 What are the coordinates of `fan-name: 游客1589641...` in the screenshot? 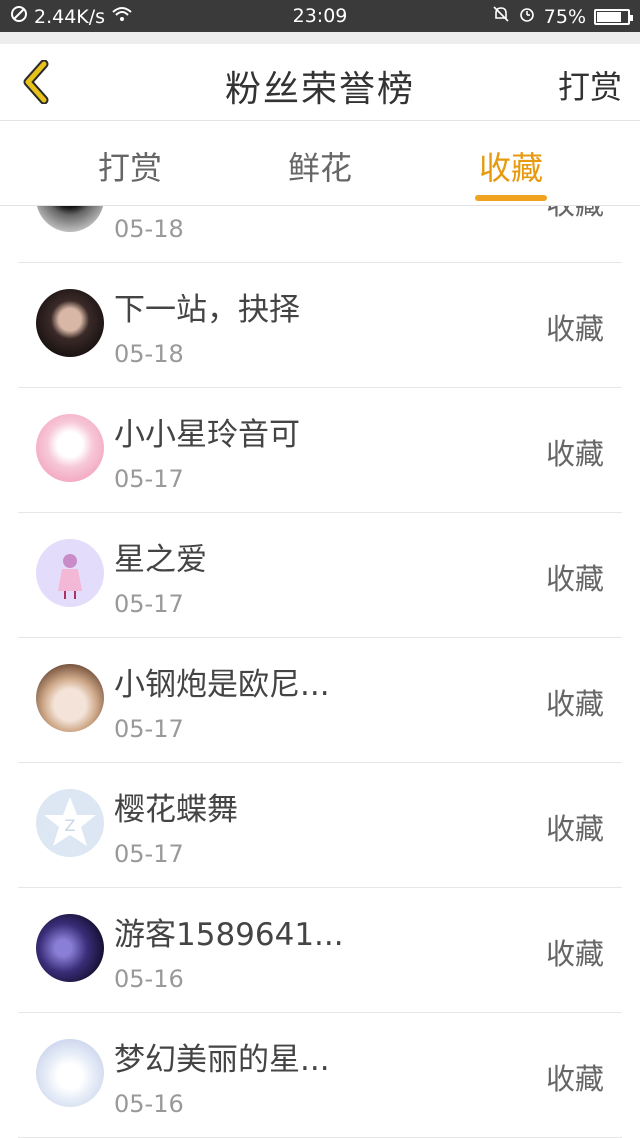 It's located at (229, 935).